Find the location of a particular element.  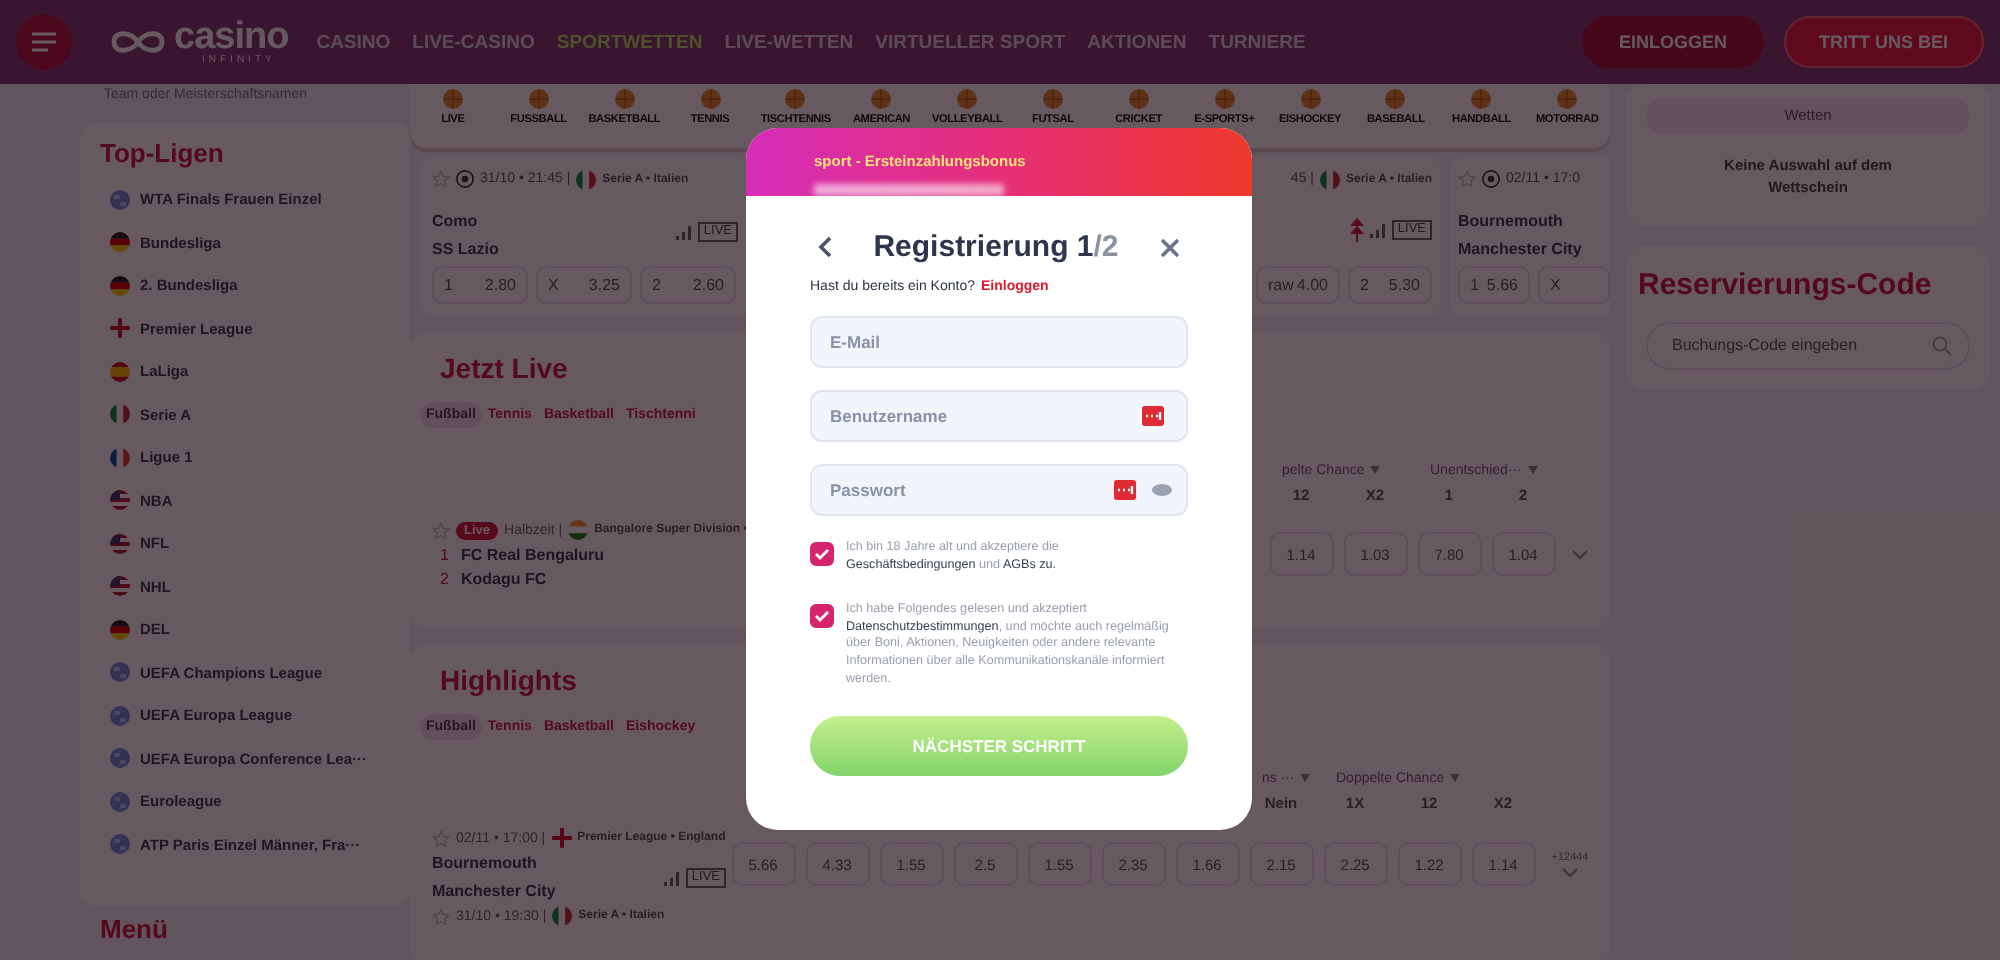

team-name: FC Real Bengaluru is located at coordinates (532, 555).